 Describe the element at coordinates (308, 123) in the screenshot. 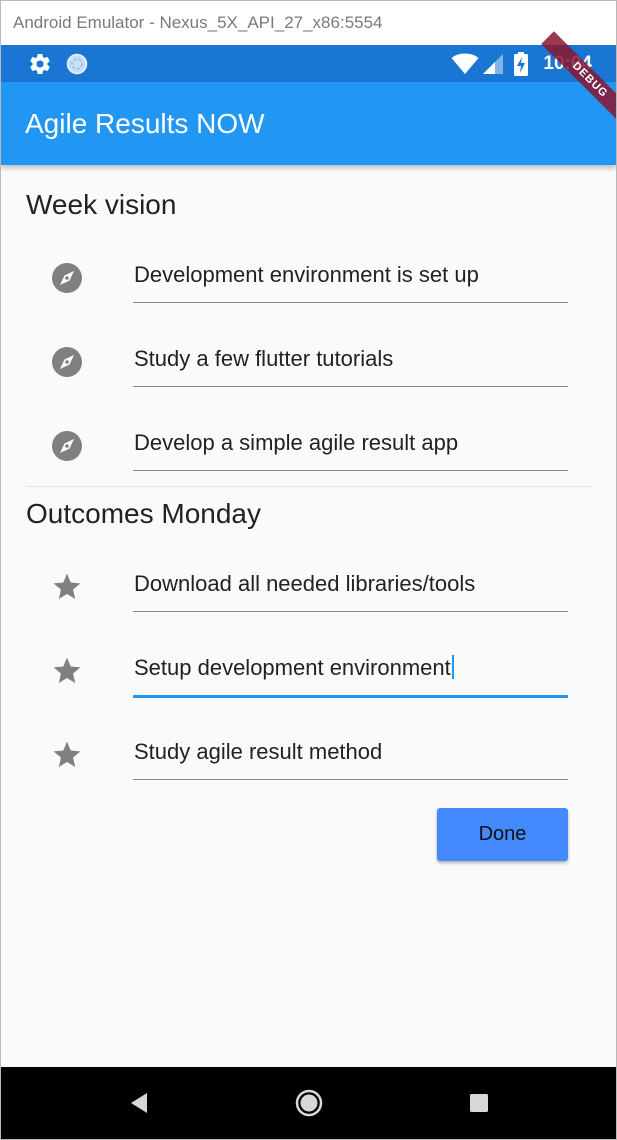

I see `app-bar: Agile Results NOW` at that location.